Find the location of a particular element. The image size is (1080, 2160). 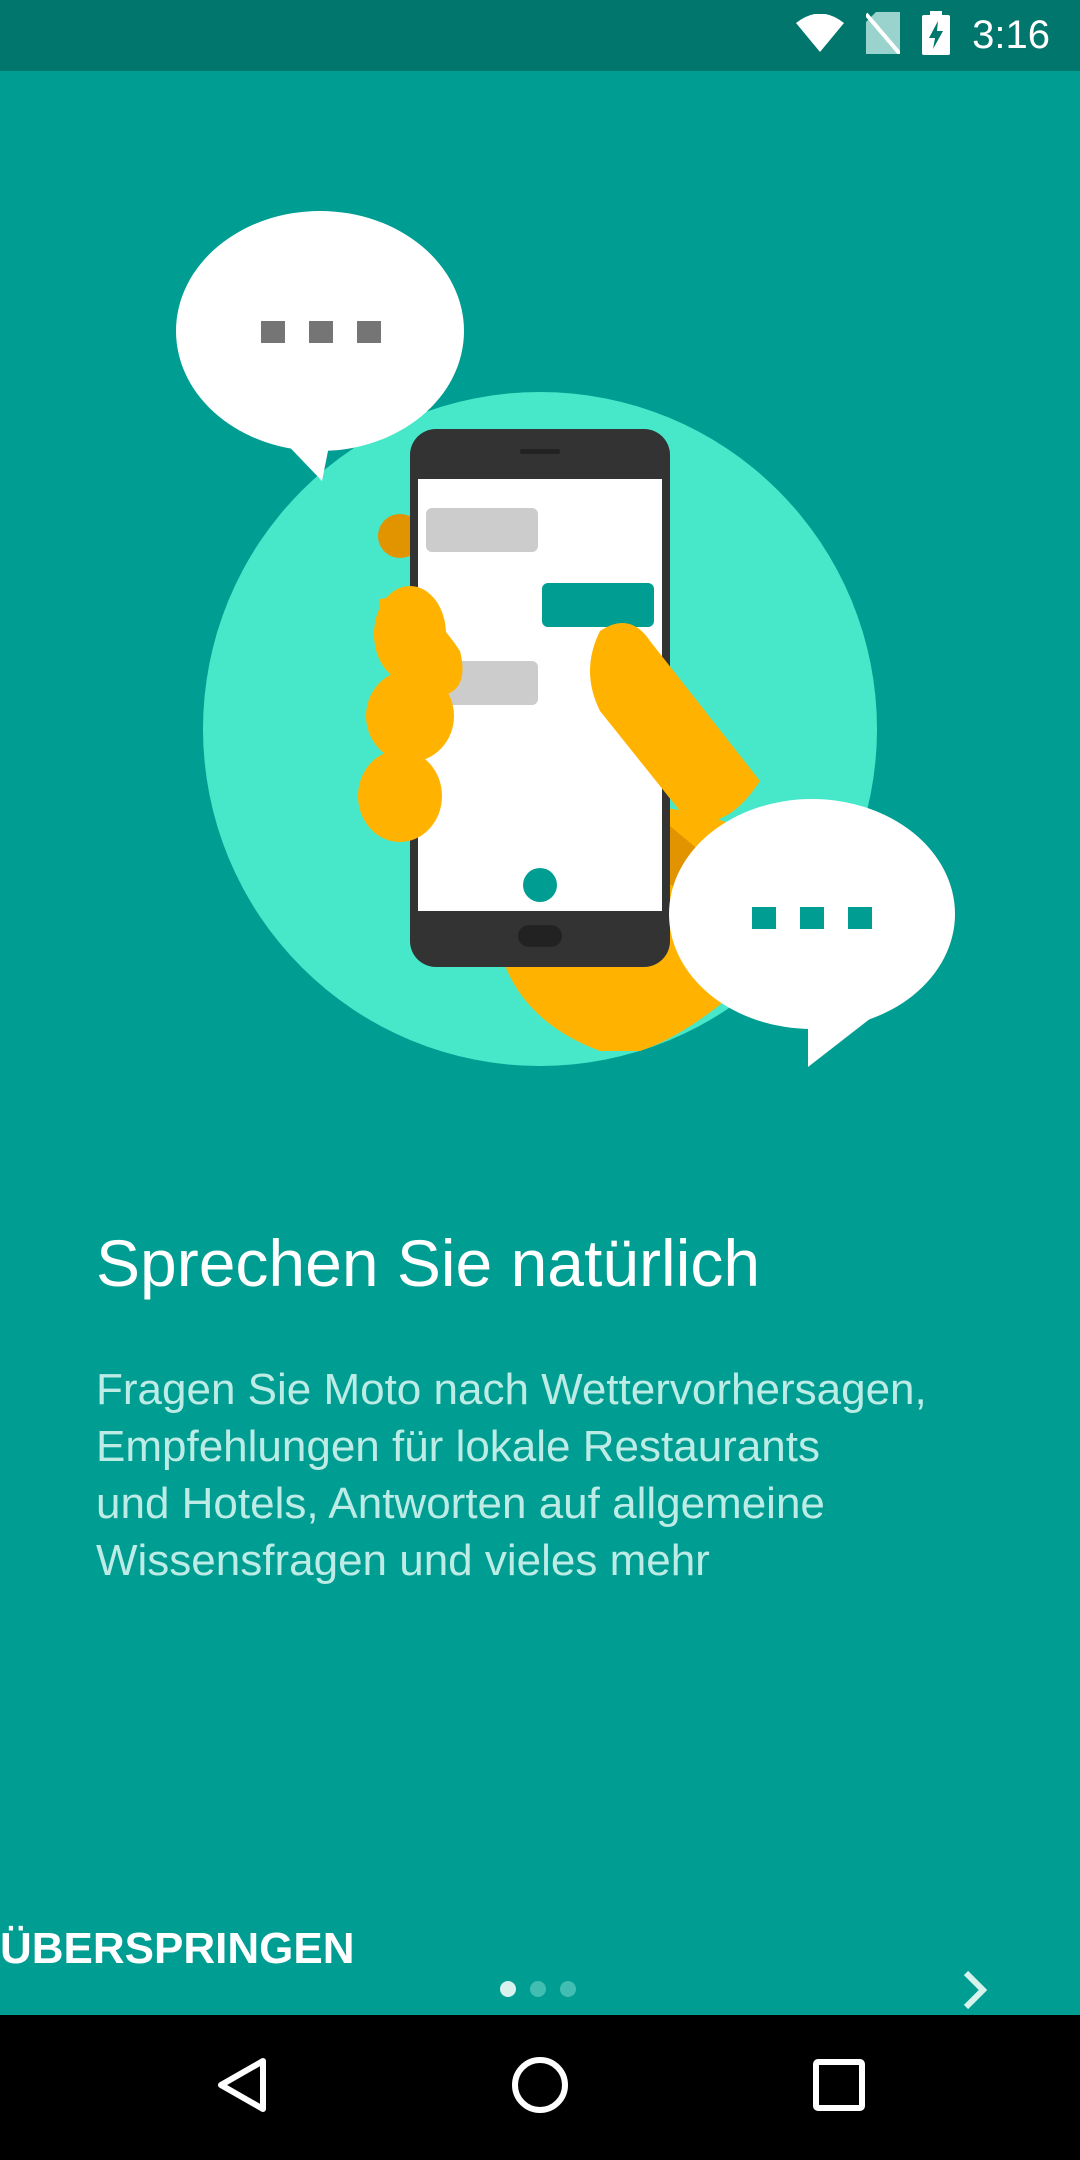

onboarding-headline: Sprechen Sie natürlich is located at coordinates (428, 1263).